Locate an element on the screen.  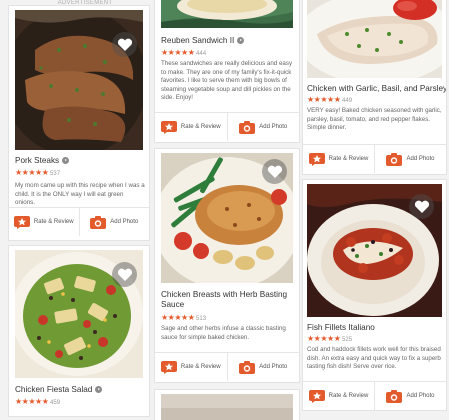
star-rating: ★★★★★ 449 is located at coordinates (329, 99).